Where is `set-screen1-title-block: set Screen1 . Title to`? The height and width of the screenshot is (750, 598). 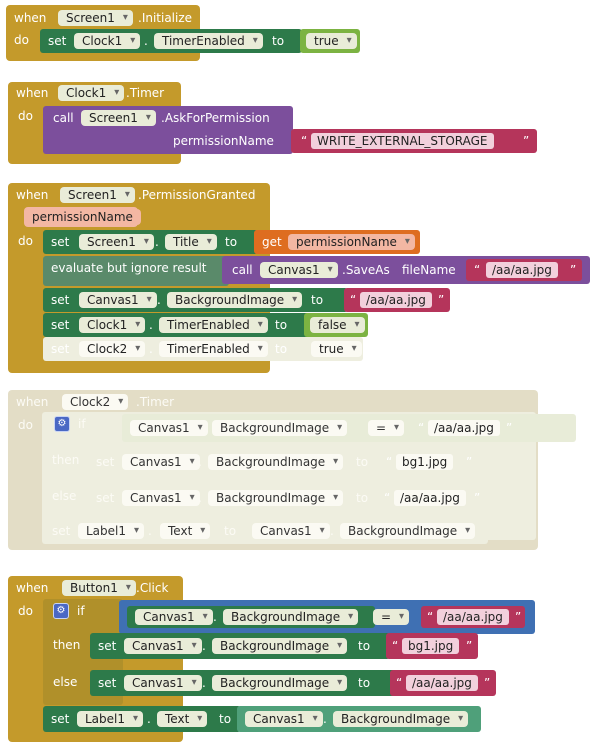 set-screen1-title-block: set Screen1 . Title to is located at coordinates (150, 242).